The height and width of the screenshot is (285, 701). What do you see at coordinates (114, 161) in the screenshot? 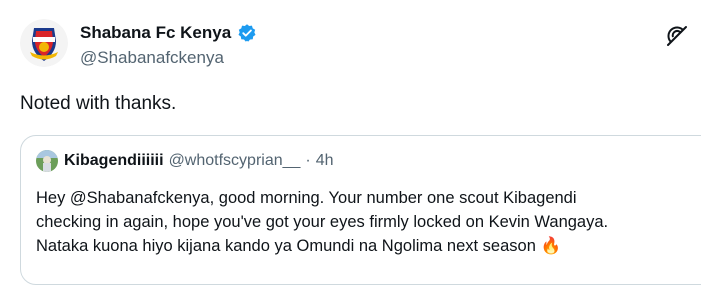
I see `quoted-author-display-name: Kibagendiiiiii` at bounding box center [114, 161].